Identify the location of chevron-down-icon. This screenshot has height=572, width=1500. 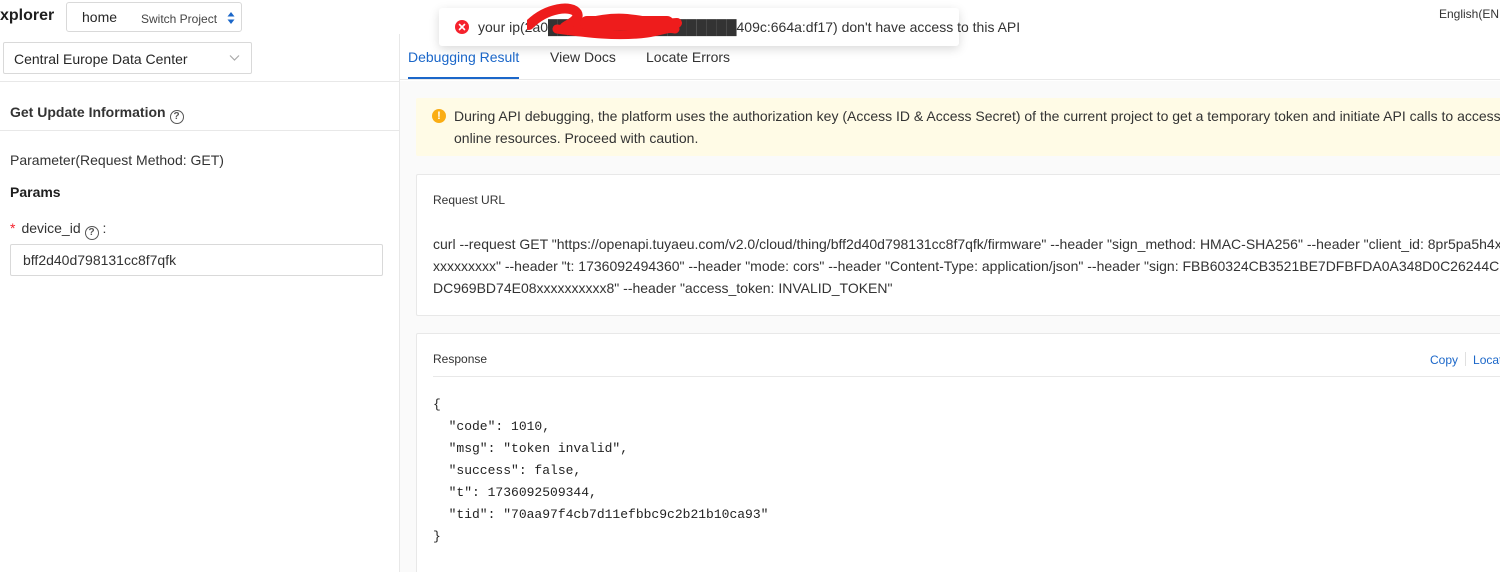
(234, 58).